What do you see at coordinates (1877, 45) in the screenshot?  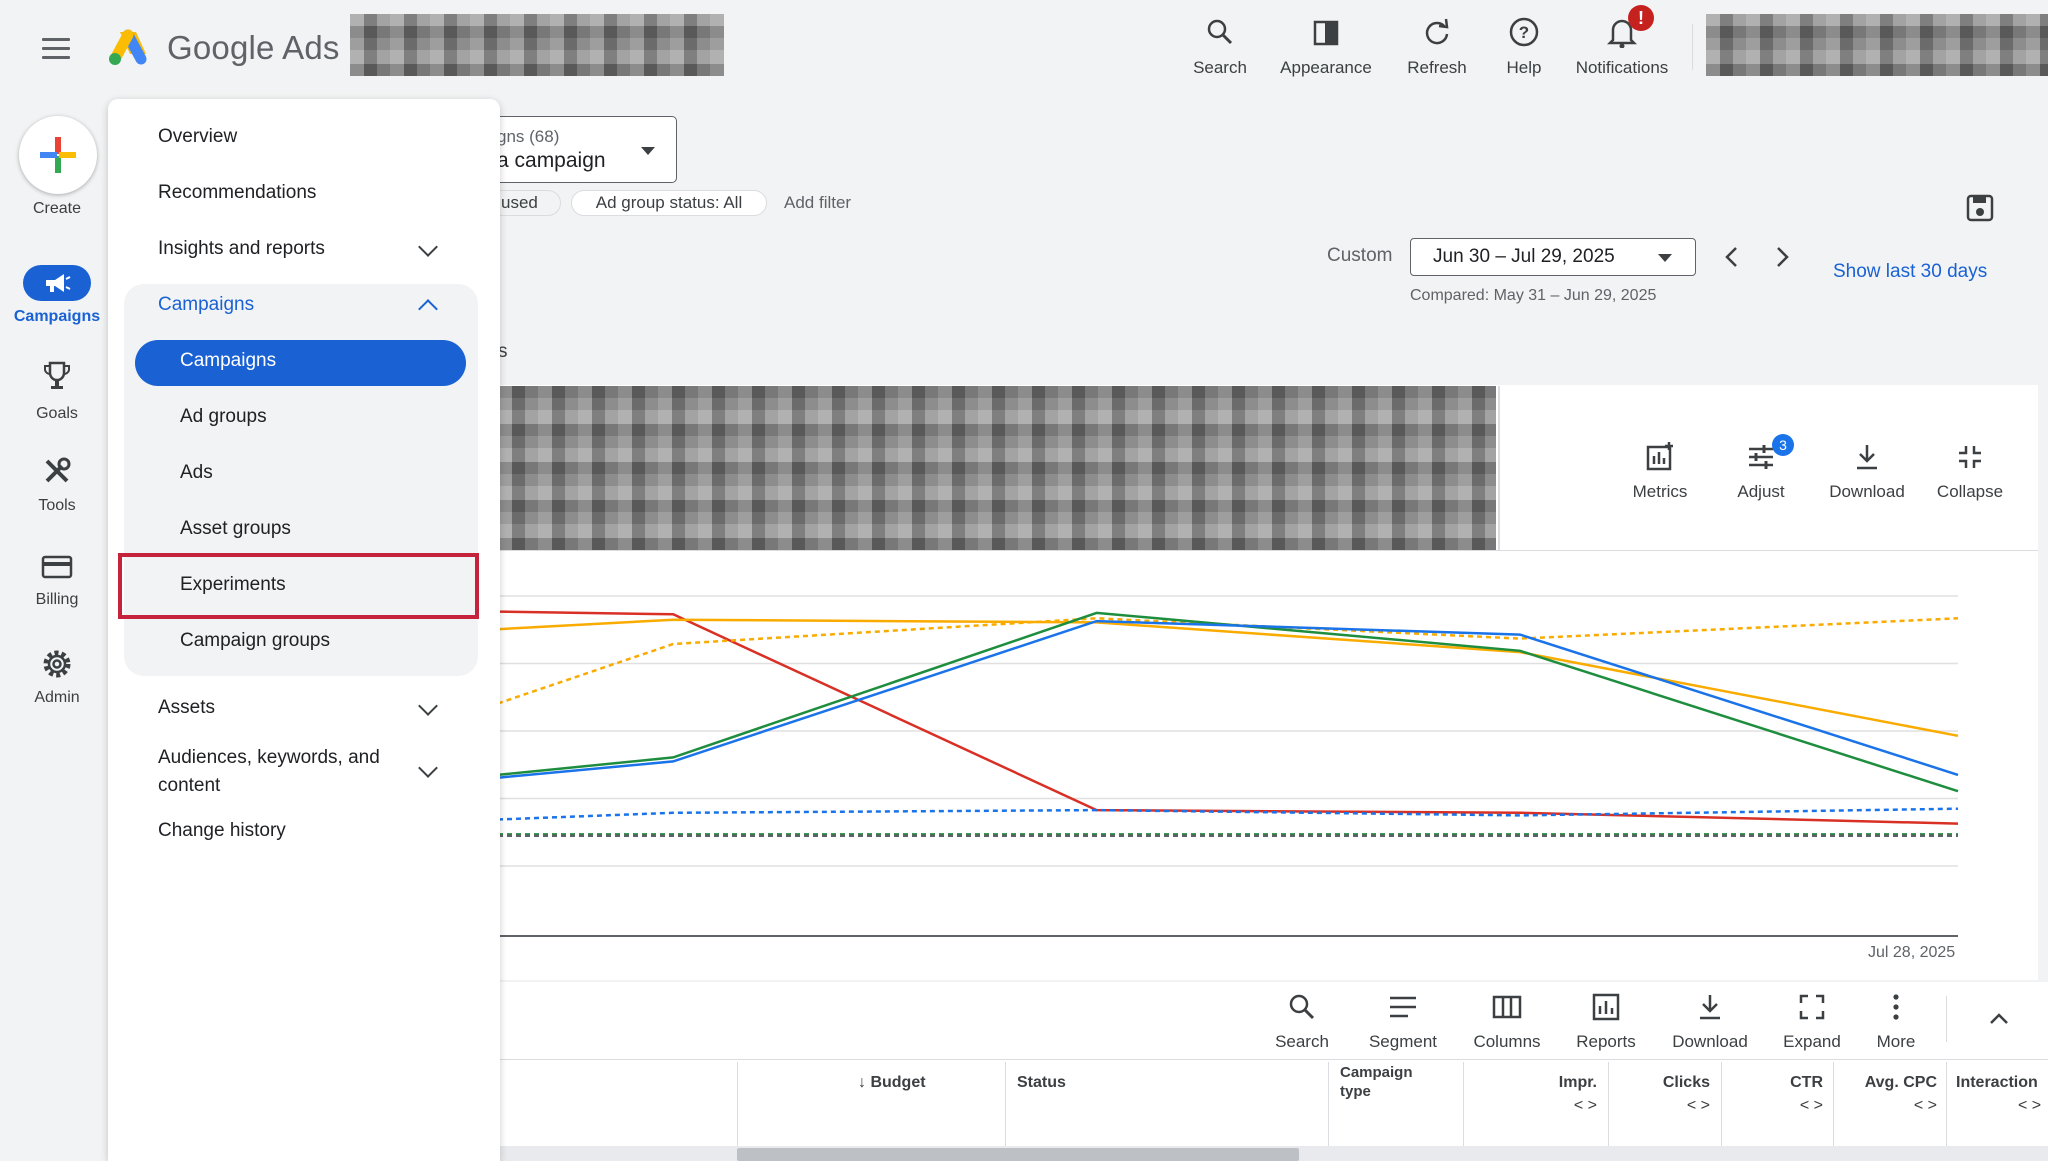 I see `user-account-redacted` at bounding box center [1877, 45].